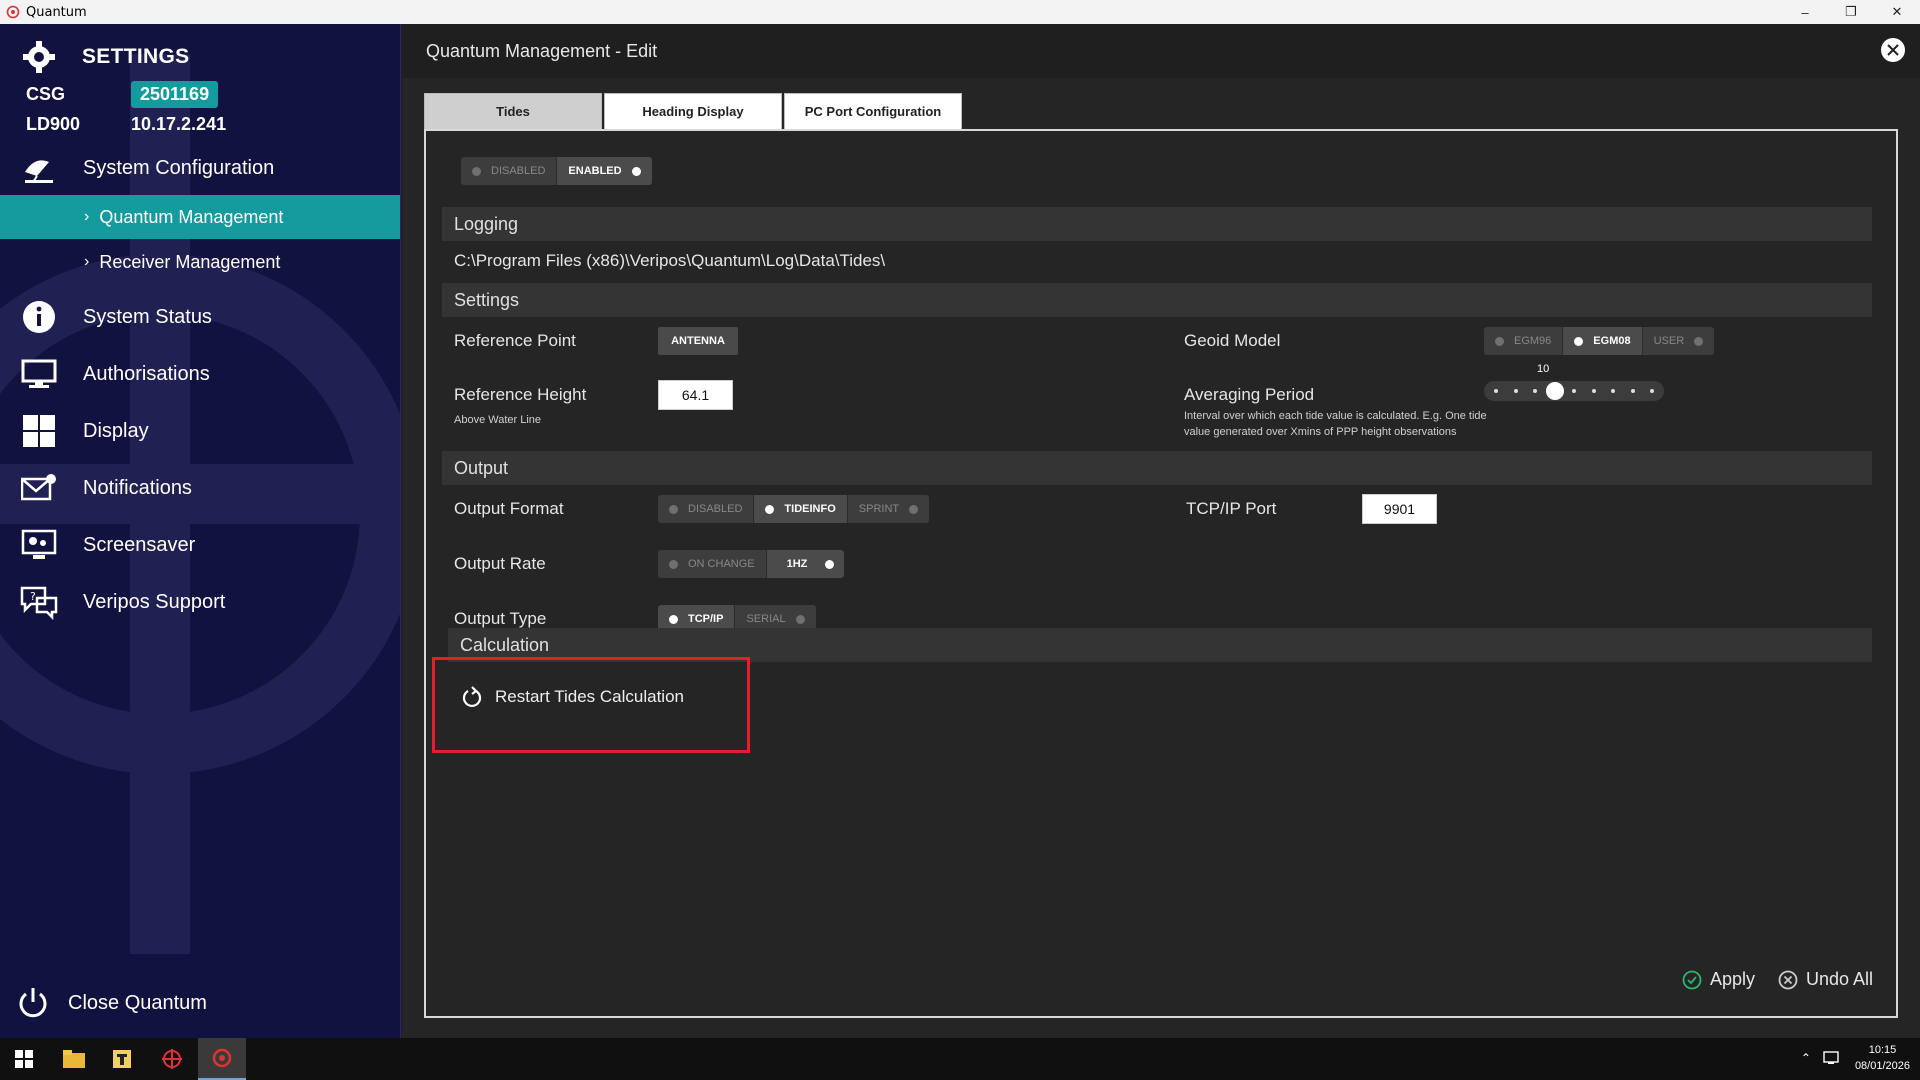 This screenshot has width=1920, height=1080. I want to click on sidebar-item-display: Display, so click(200, 431).